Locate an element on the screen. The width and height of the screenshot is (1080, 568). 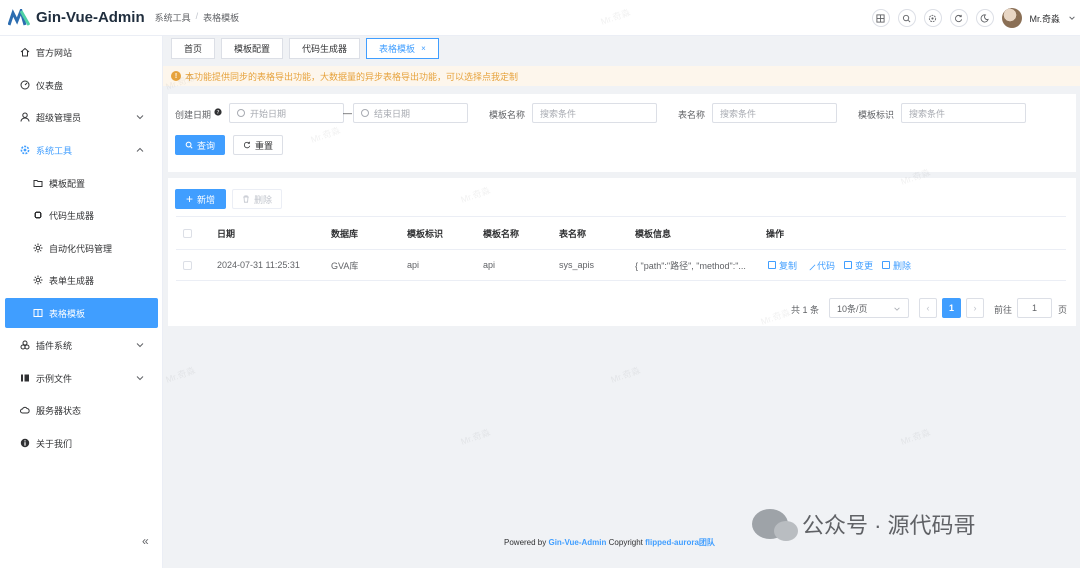
prev-page-button: ‹ is located at coordinates (928, 308).